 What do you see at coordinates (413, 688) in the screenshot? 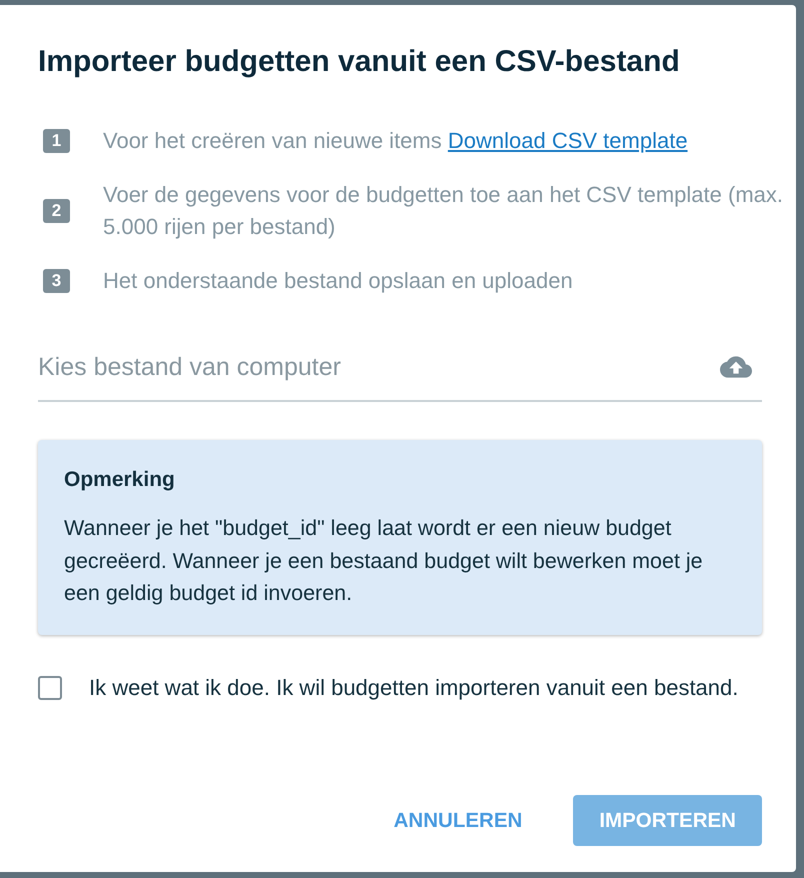
I see `checkbox-label: Ik weet wat ik doe. Ik wil budgetten importeren vanuit een bestand.` at bounding box center [413, 688].